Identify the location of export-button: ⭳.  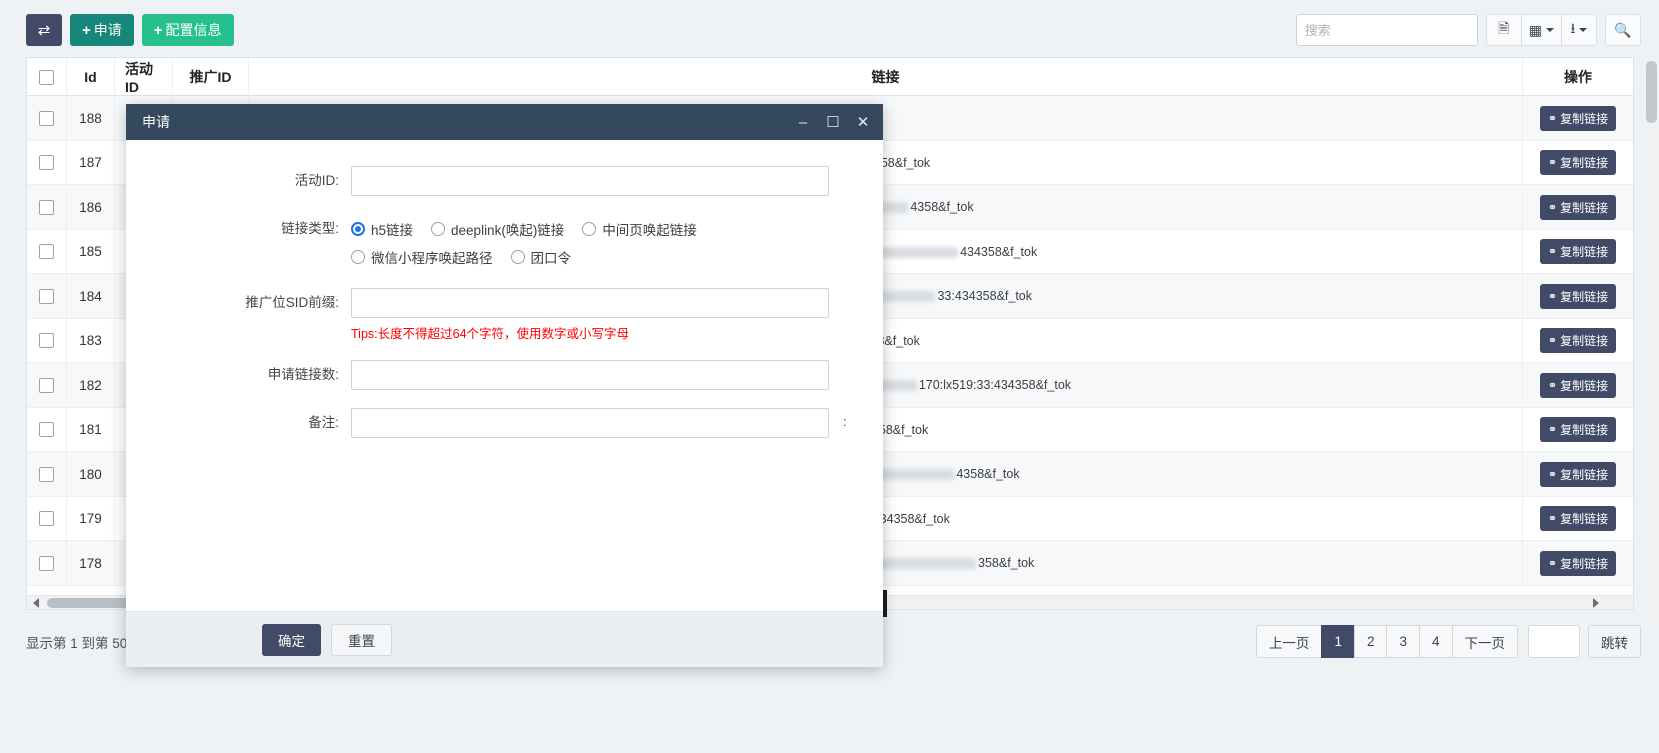
(1579, 30).